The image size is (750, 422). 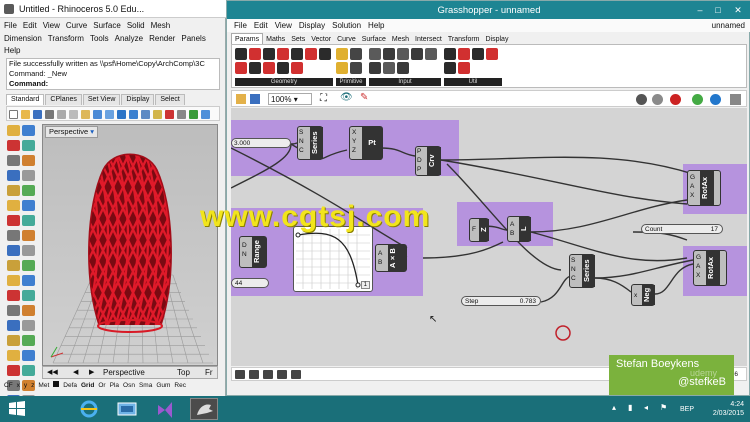 I want to click on pan-icon, so click(x=109, y=114).